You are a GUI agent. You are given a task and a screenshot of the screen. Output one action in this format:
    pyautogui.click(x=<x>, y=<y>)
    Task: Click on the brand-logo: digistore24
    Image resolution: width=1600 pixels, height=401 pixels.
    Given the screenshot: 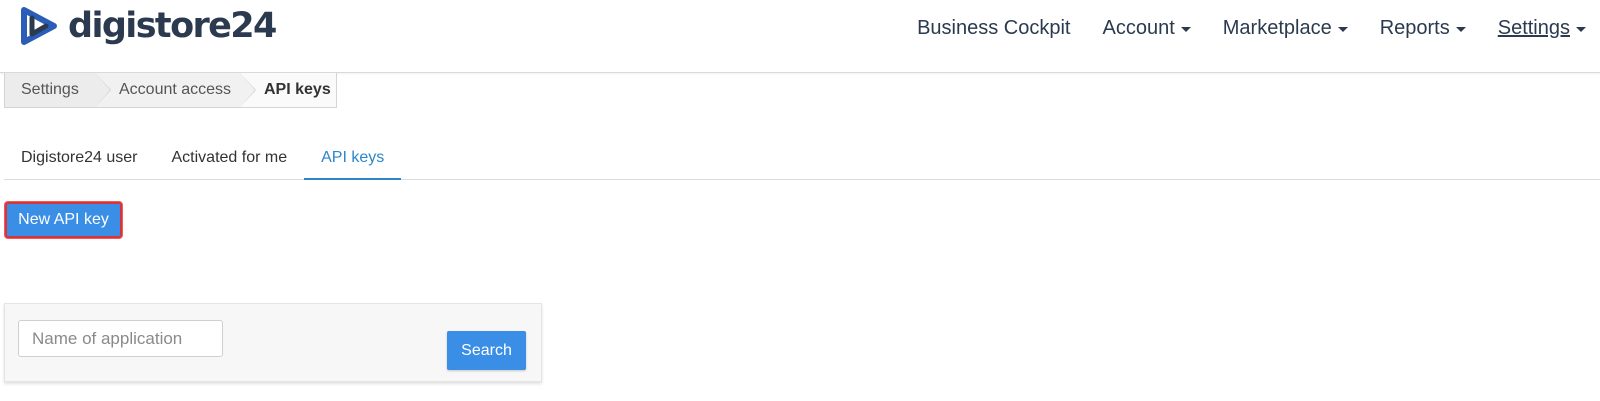 What is the action you would take?
    pyautogui.click(x=147, y=26)
    